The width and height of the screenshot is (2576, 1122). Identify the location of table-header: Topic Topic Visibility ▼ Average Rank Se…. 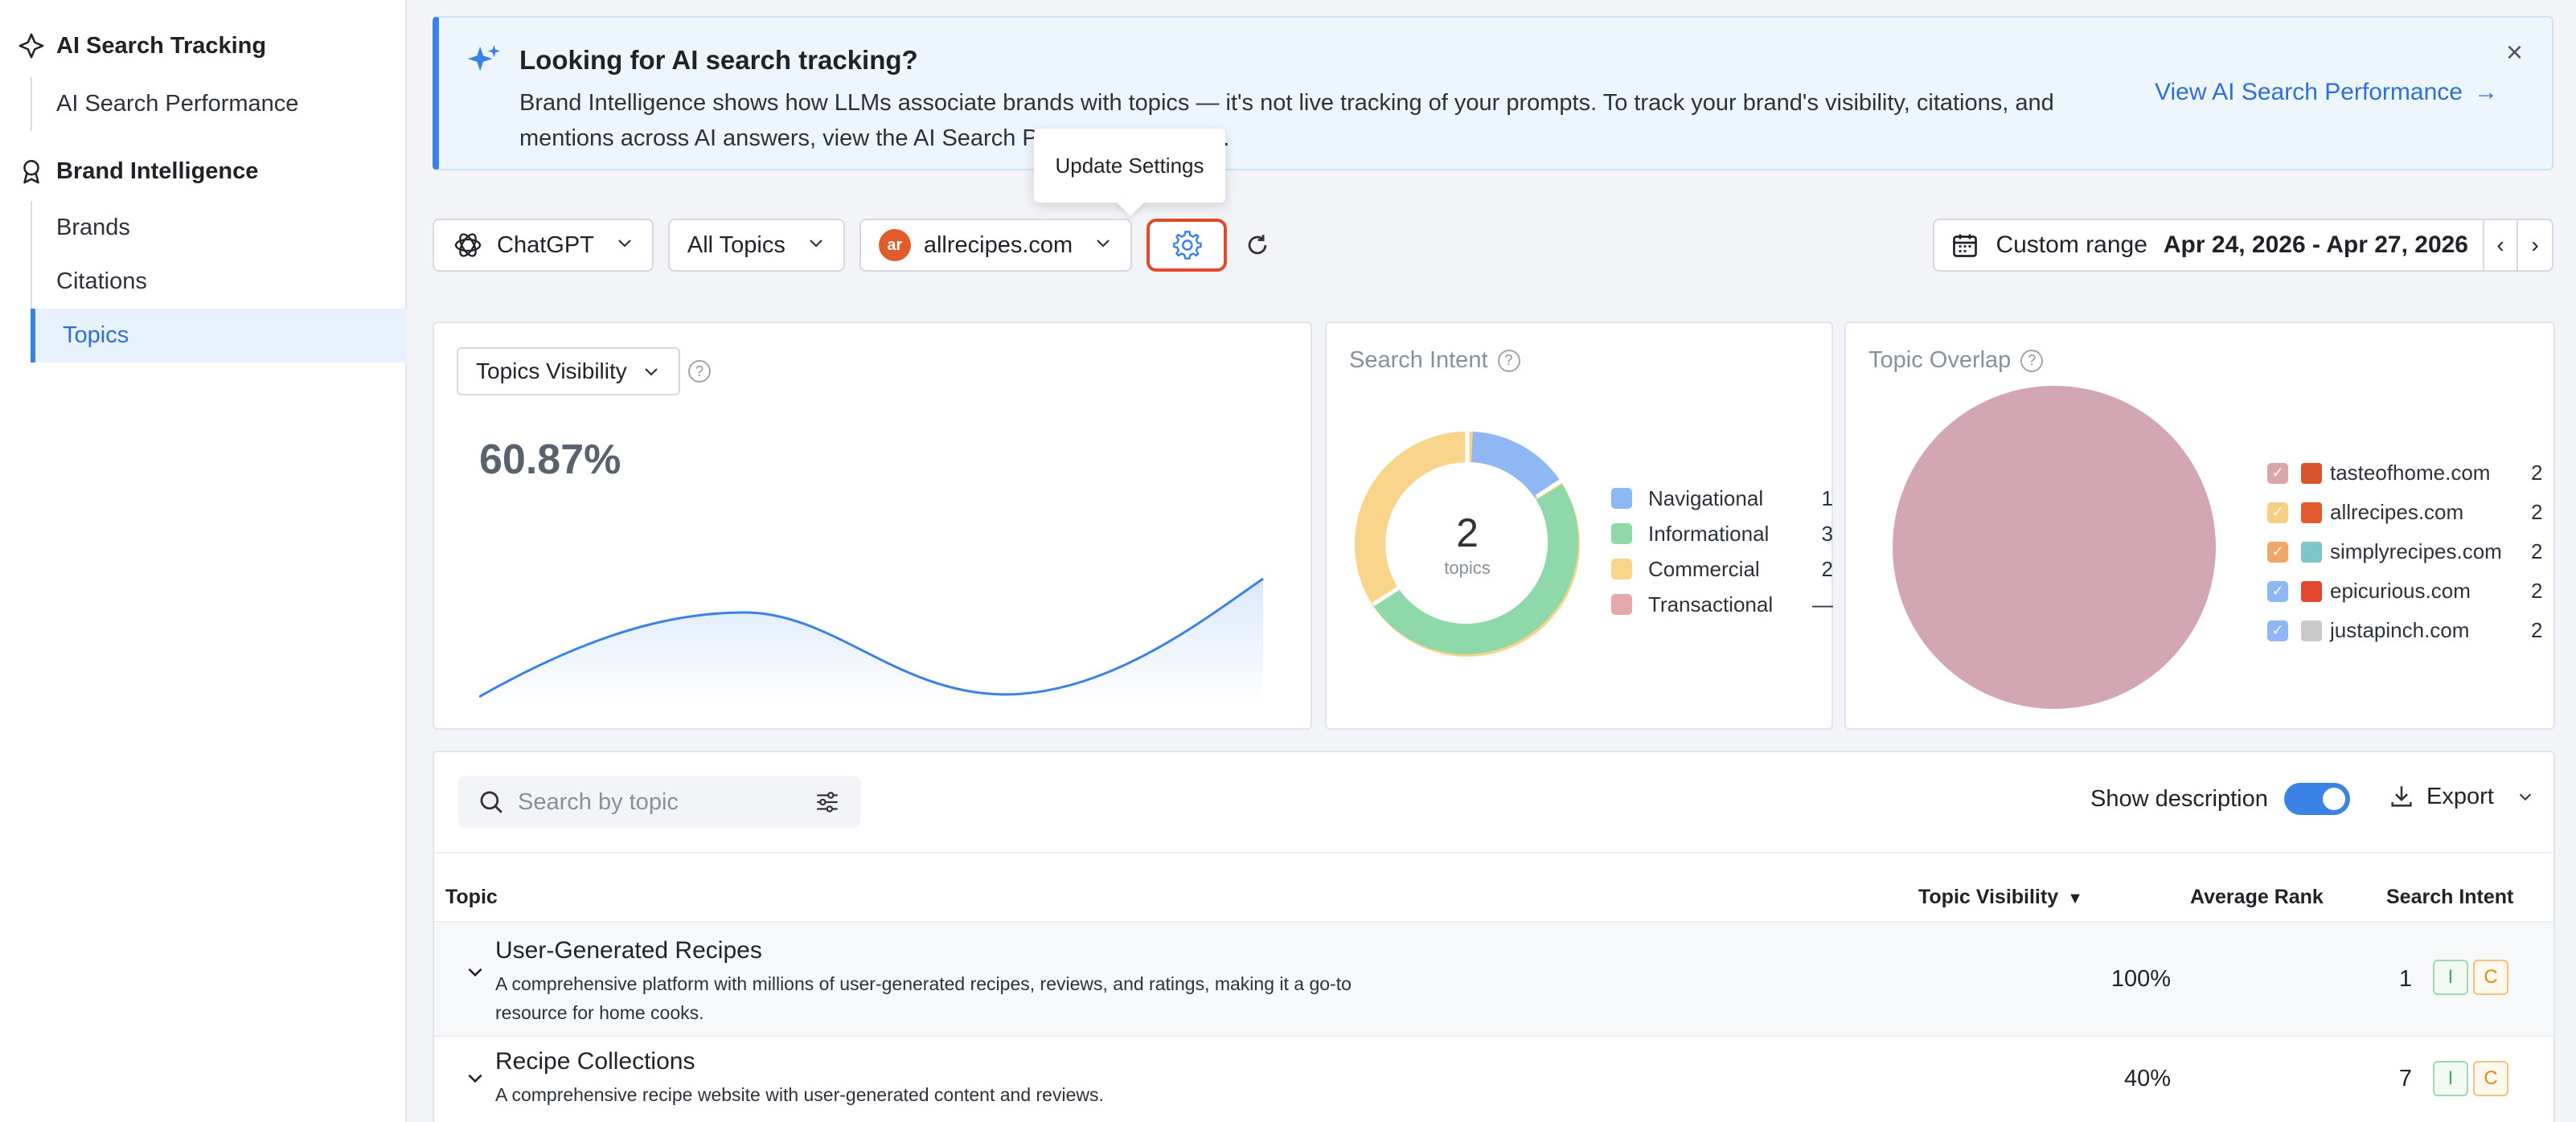
(1493, 892).